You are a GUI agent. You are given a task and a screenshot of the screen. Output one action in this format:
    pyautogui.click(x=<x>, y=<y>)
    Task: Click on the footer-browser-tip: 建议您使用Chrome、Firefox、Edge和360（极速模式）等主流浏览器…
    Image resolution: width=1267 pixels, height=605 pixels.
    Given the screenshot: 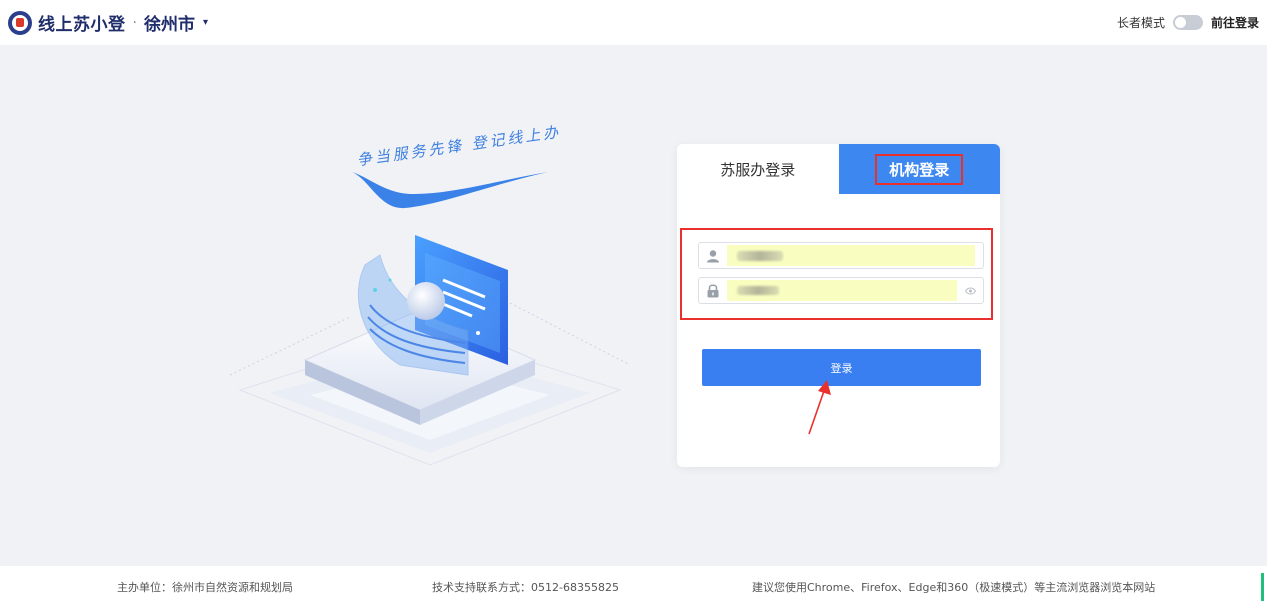 What is the action you would take?
    pyautogui.click(x=954, y=587)
    